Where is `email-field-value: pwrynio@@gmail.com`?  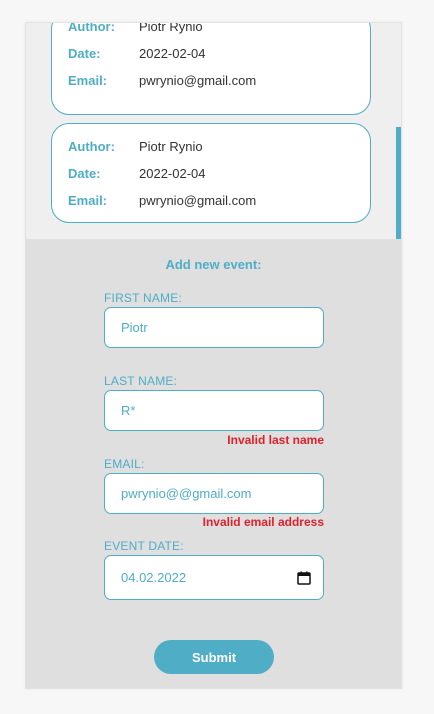
email-field-value: pwrynio@@gmail.com is located at coordinates (186, 493).